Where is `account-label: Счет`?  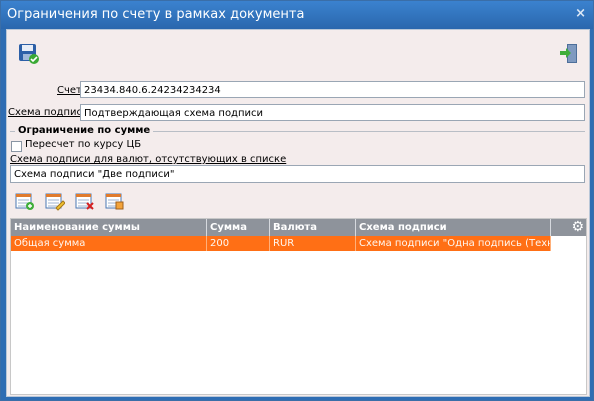 account-label: Счет is located at coordinates (69, 90).